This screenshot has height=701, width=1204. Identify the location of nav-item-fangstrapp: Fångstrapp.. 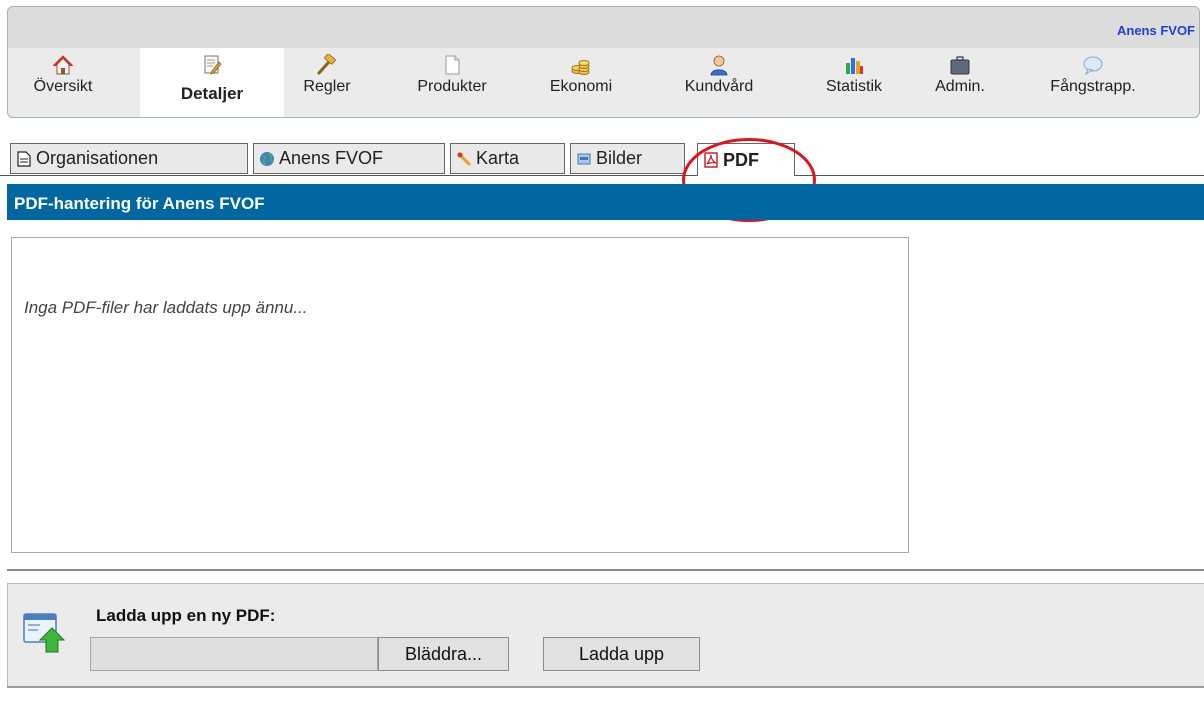
(1093, 79).